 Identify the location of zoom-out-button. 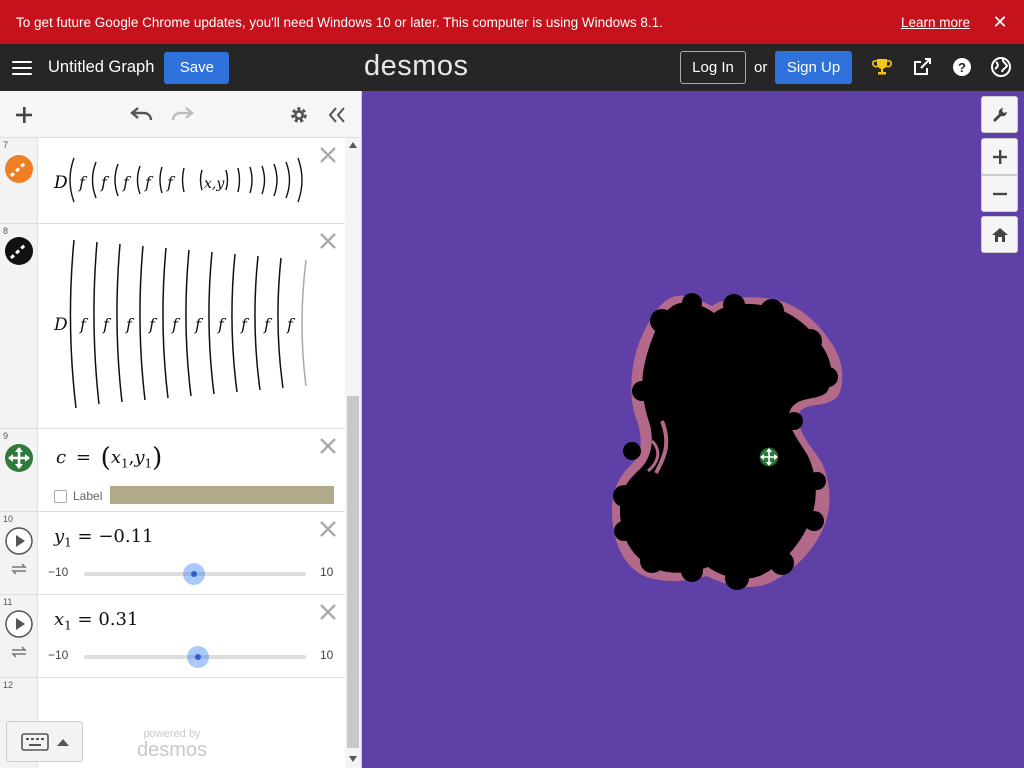
(999, 193).